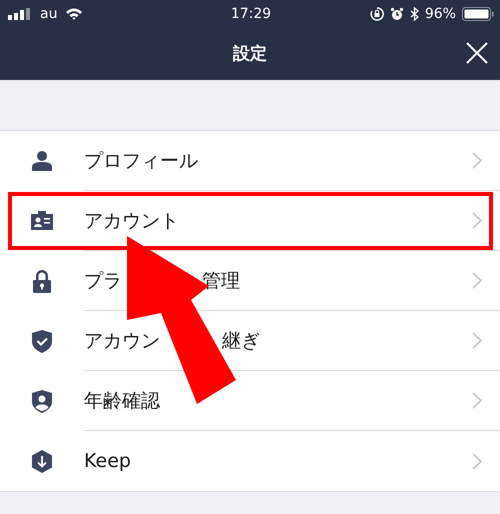 Image resolution: width=500 pixels, height=514 pixels. I want to click on shield-check-icon, so click(42, 341).